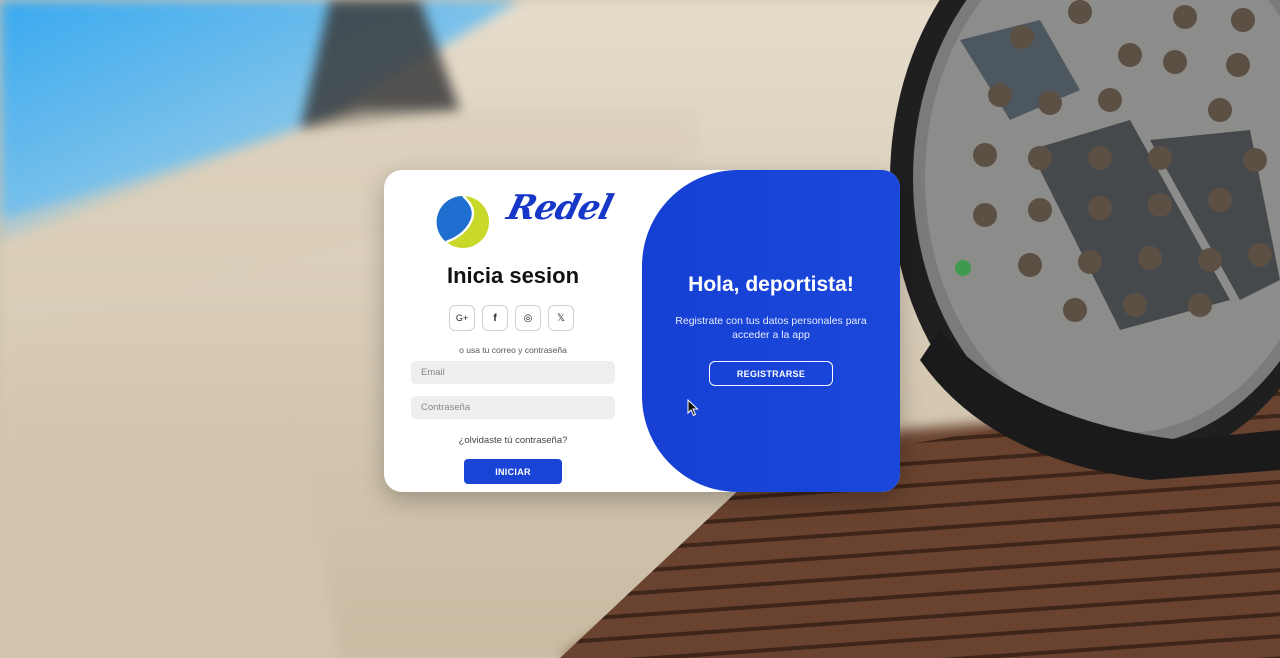 The width and height of the screenshot is (1280, 658). Describe the element at coordinates (771, 284) in the screenshot. I see `welcome-title: Hola, deportista!` at that location.